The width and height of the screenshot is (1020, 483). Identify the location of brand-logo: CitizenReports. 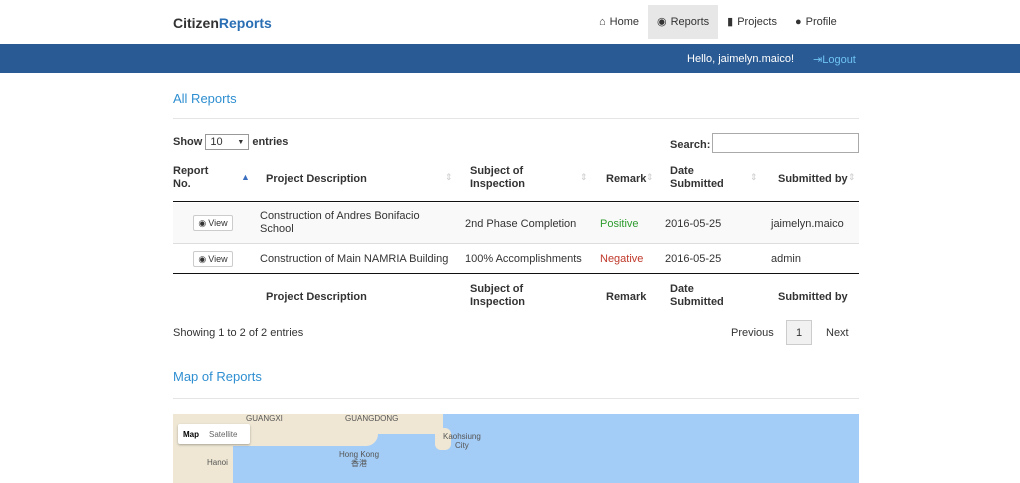
(222, 23).